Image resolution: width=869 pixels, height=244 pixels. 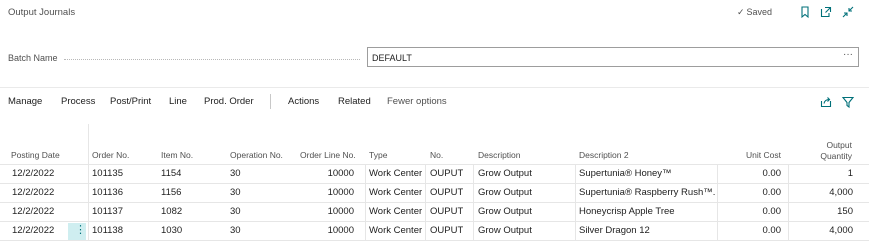 I want to click on cell-item-no: 1156, so click(x=171, y=192).